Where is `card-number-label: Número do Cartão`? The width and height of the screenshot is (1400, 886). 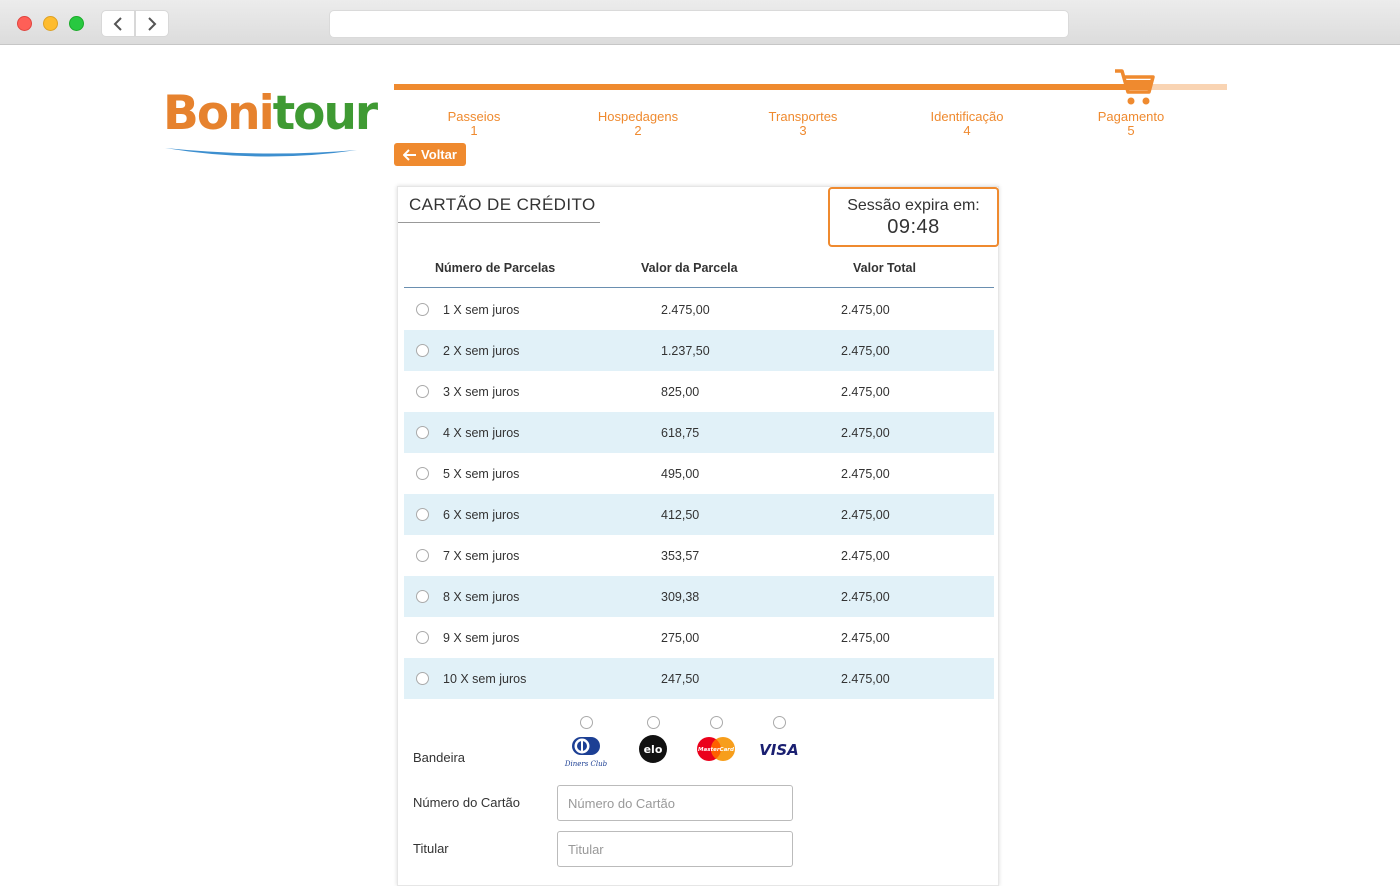 card-number-label: Número do Cartão is located at coordinates (466, 802).